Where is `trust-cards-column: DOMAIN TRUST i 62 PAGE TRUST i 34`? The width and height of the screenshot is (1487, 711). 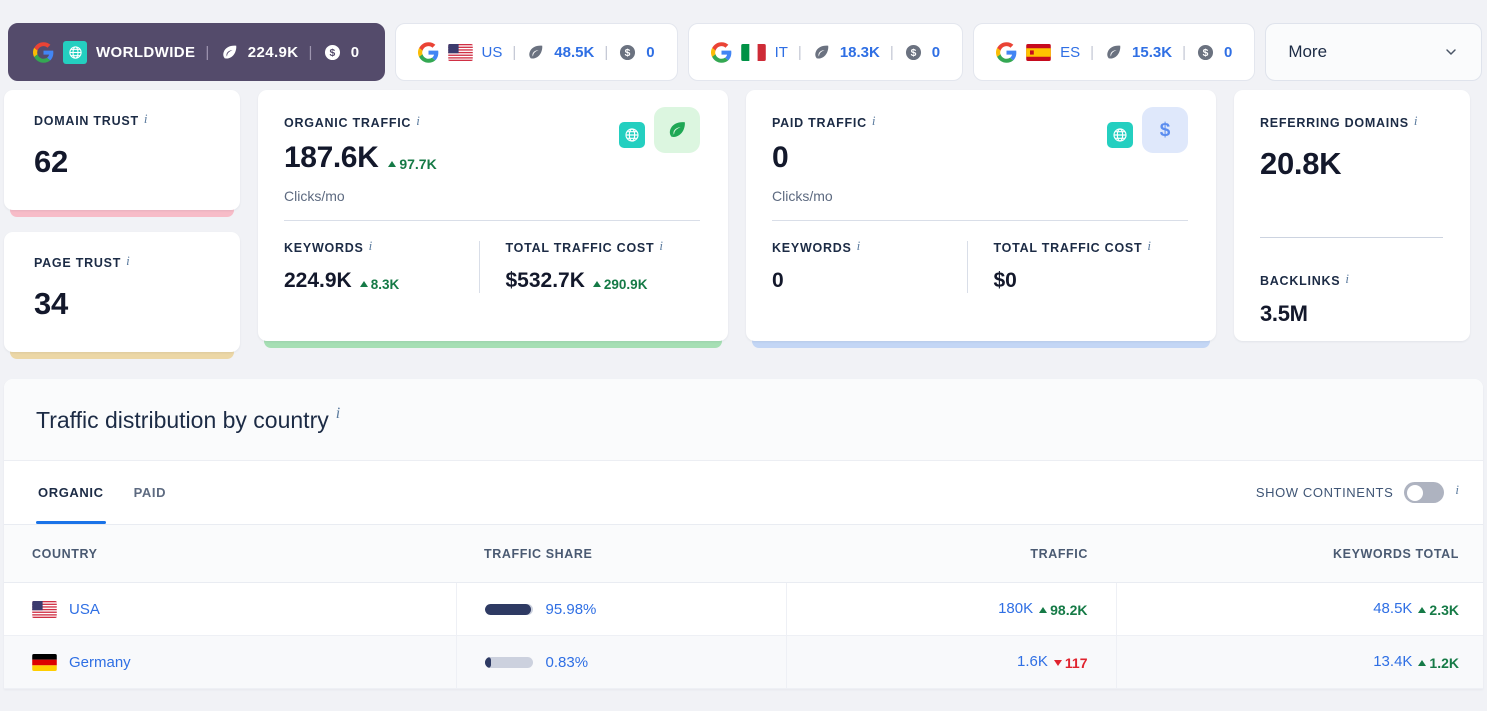
trust-cards-column: DOMAIN TRUST i 62 PAGE TRUST i 34 is located at coordinates (122, 224).